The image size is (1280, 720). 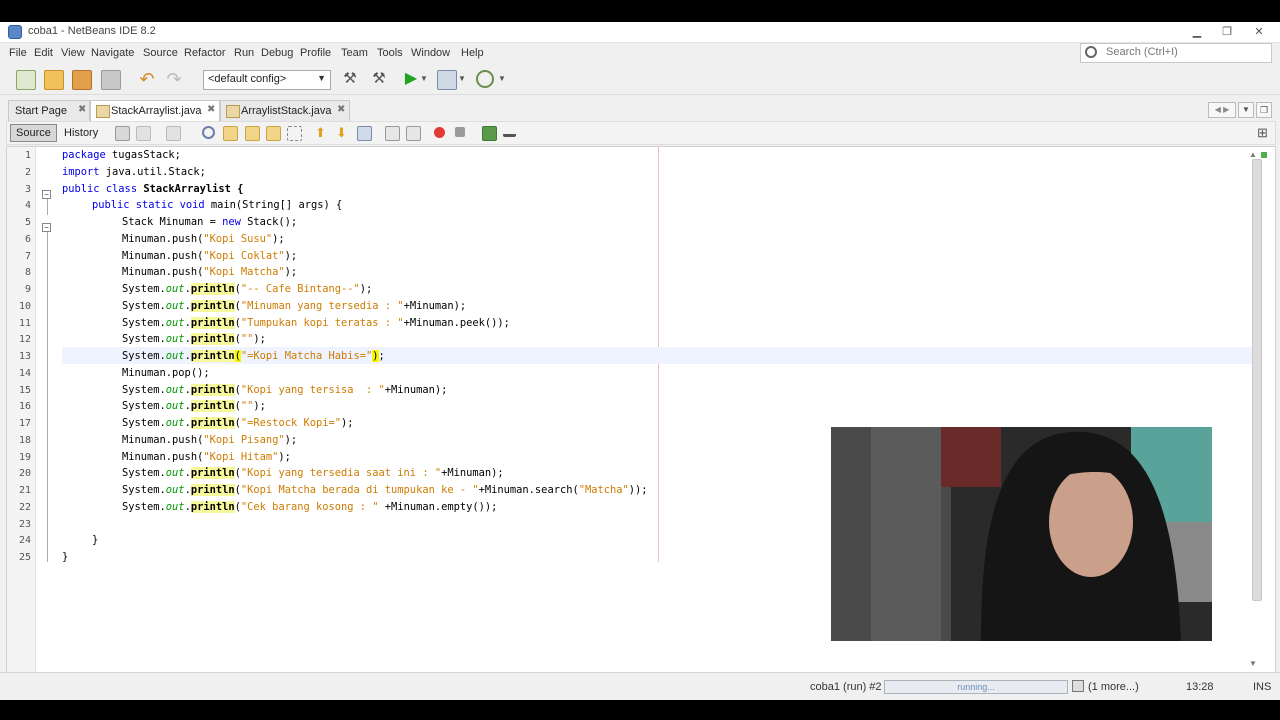 I want to click on next-bookmark-icon: ⬇, so click(x=342, y=132).